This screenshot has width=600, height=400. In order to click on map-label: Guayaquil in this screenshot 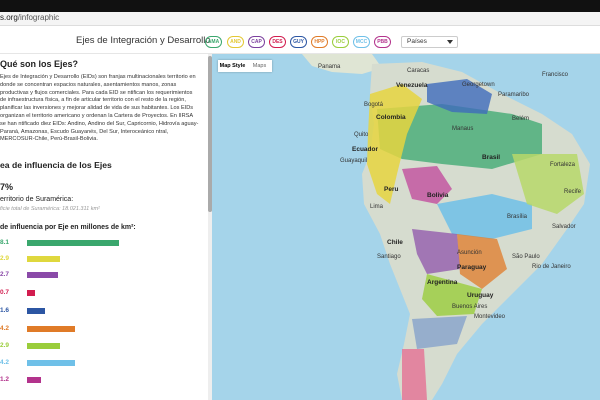, I will do `click(354, 161)`.